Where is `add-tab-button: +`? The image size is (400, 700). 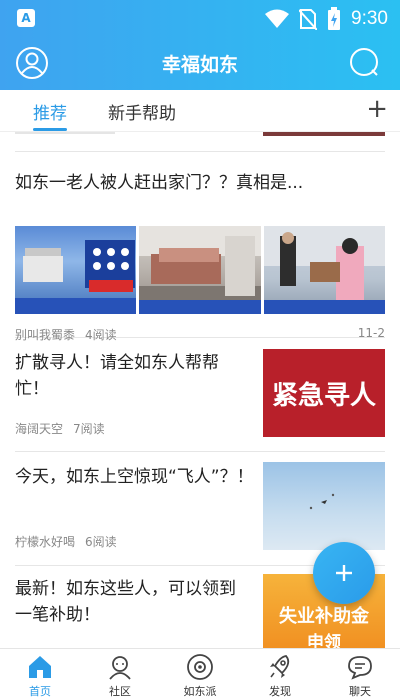
add-tab-button: + is located at coordinates (377, 109).